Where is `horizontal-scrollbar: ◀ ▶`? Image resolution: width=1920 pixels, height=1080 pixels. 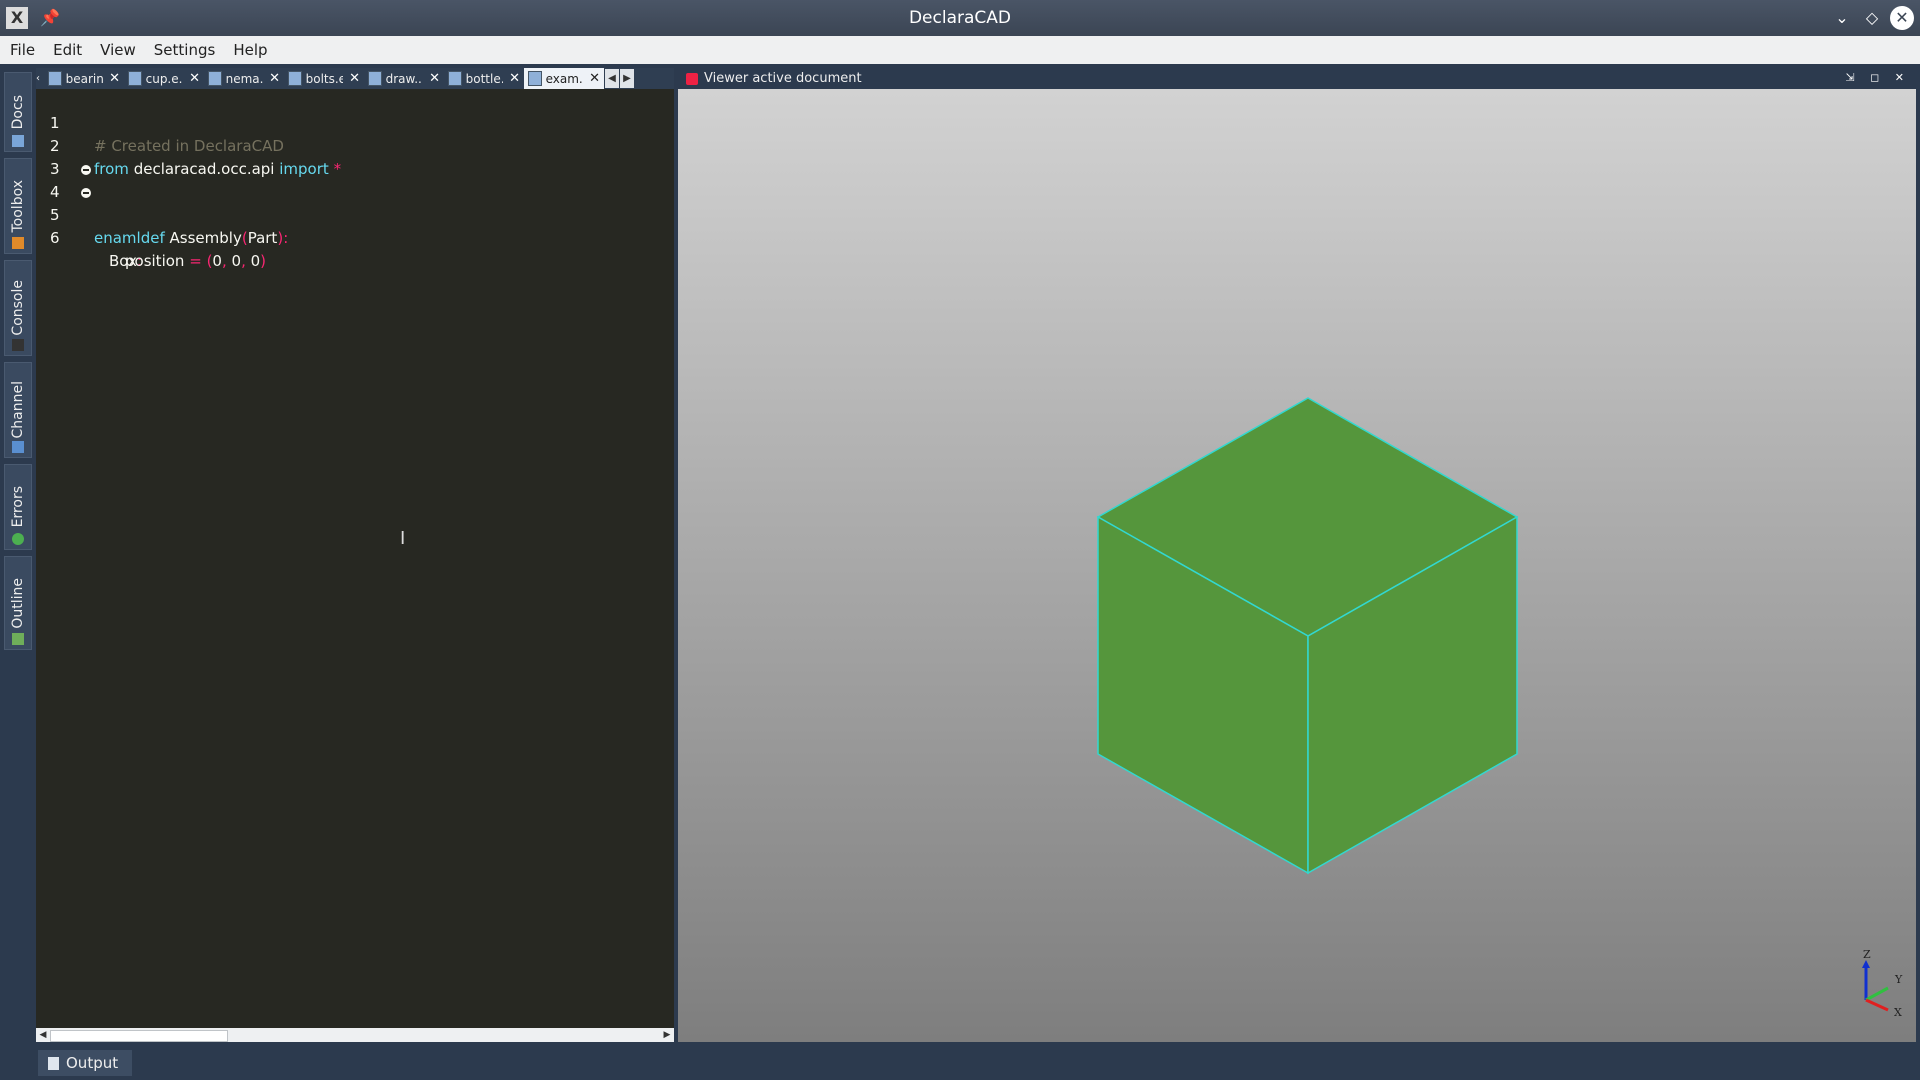
horizontal-scrollbar: ◀ ▶ is located at coordinates (355, 1035).